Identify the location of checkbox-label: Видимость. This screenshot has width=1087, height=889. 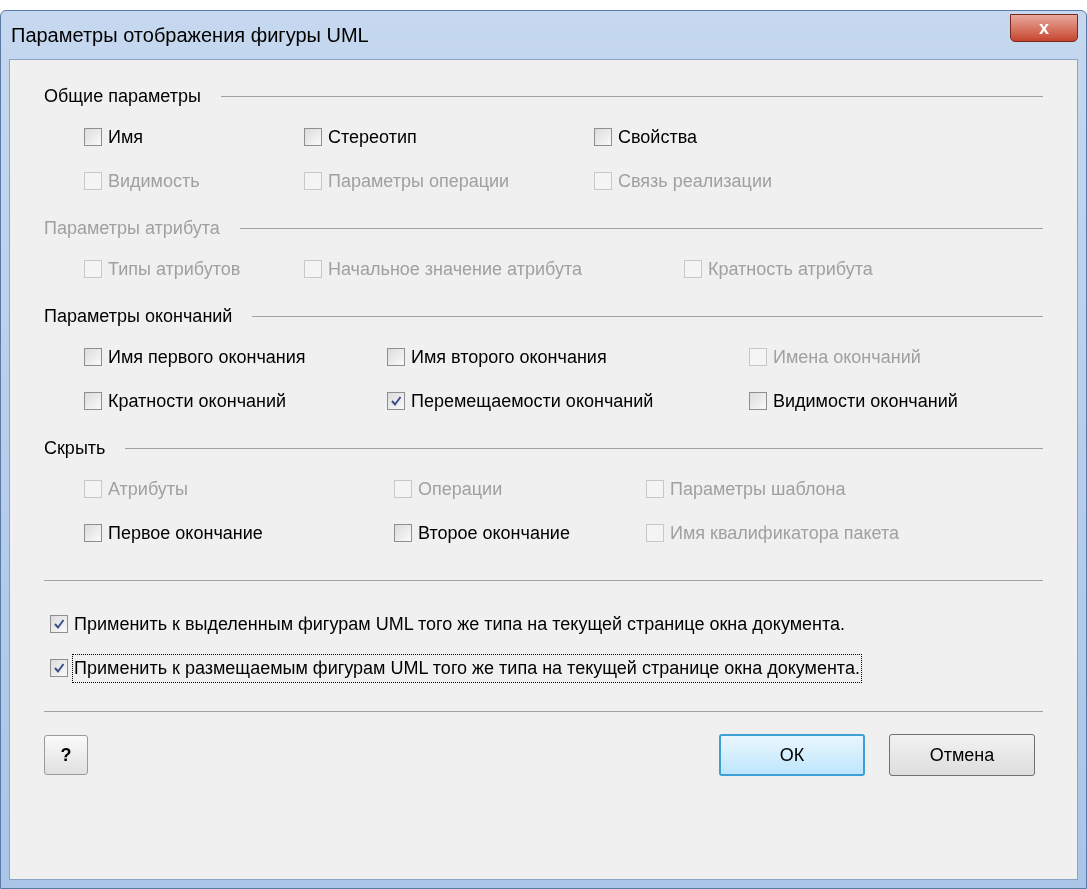
(154, 181).